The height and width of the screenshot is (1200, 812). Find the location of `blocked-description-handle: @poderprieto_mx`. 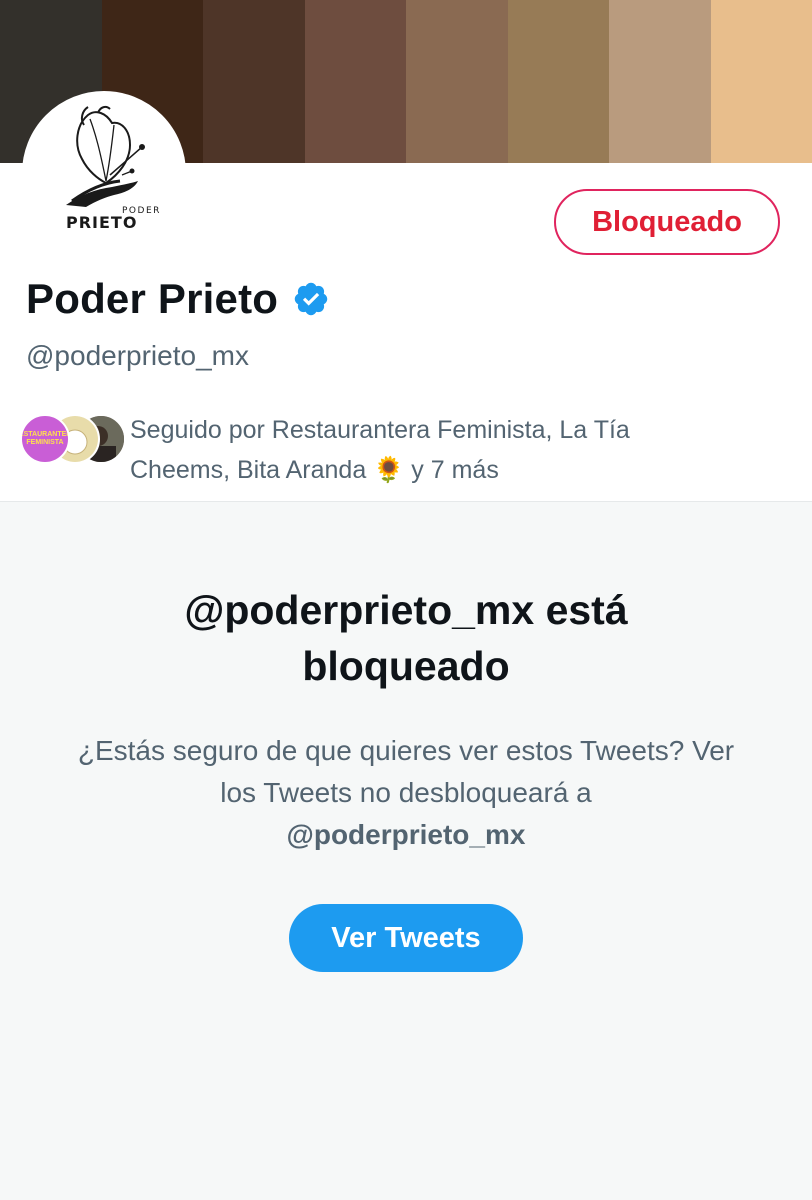

blocked-description-handle: @poderprieto_mx is located at coordinates (406, 834).